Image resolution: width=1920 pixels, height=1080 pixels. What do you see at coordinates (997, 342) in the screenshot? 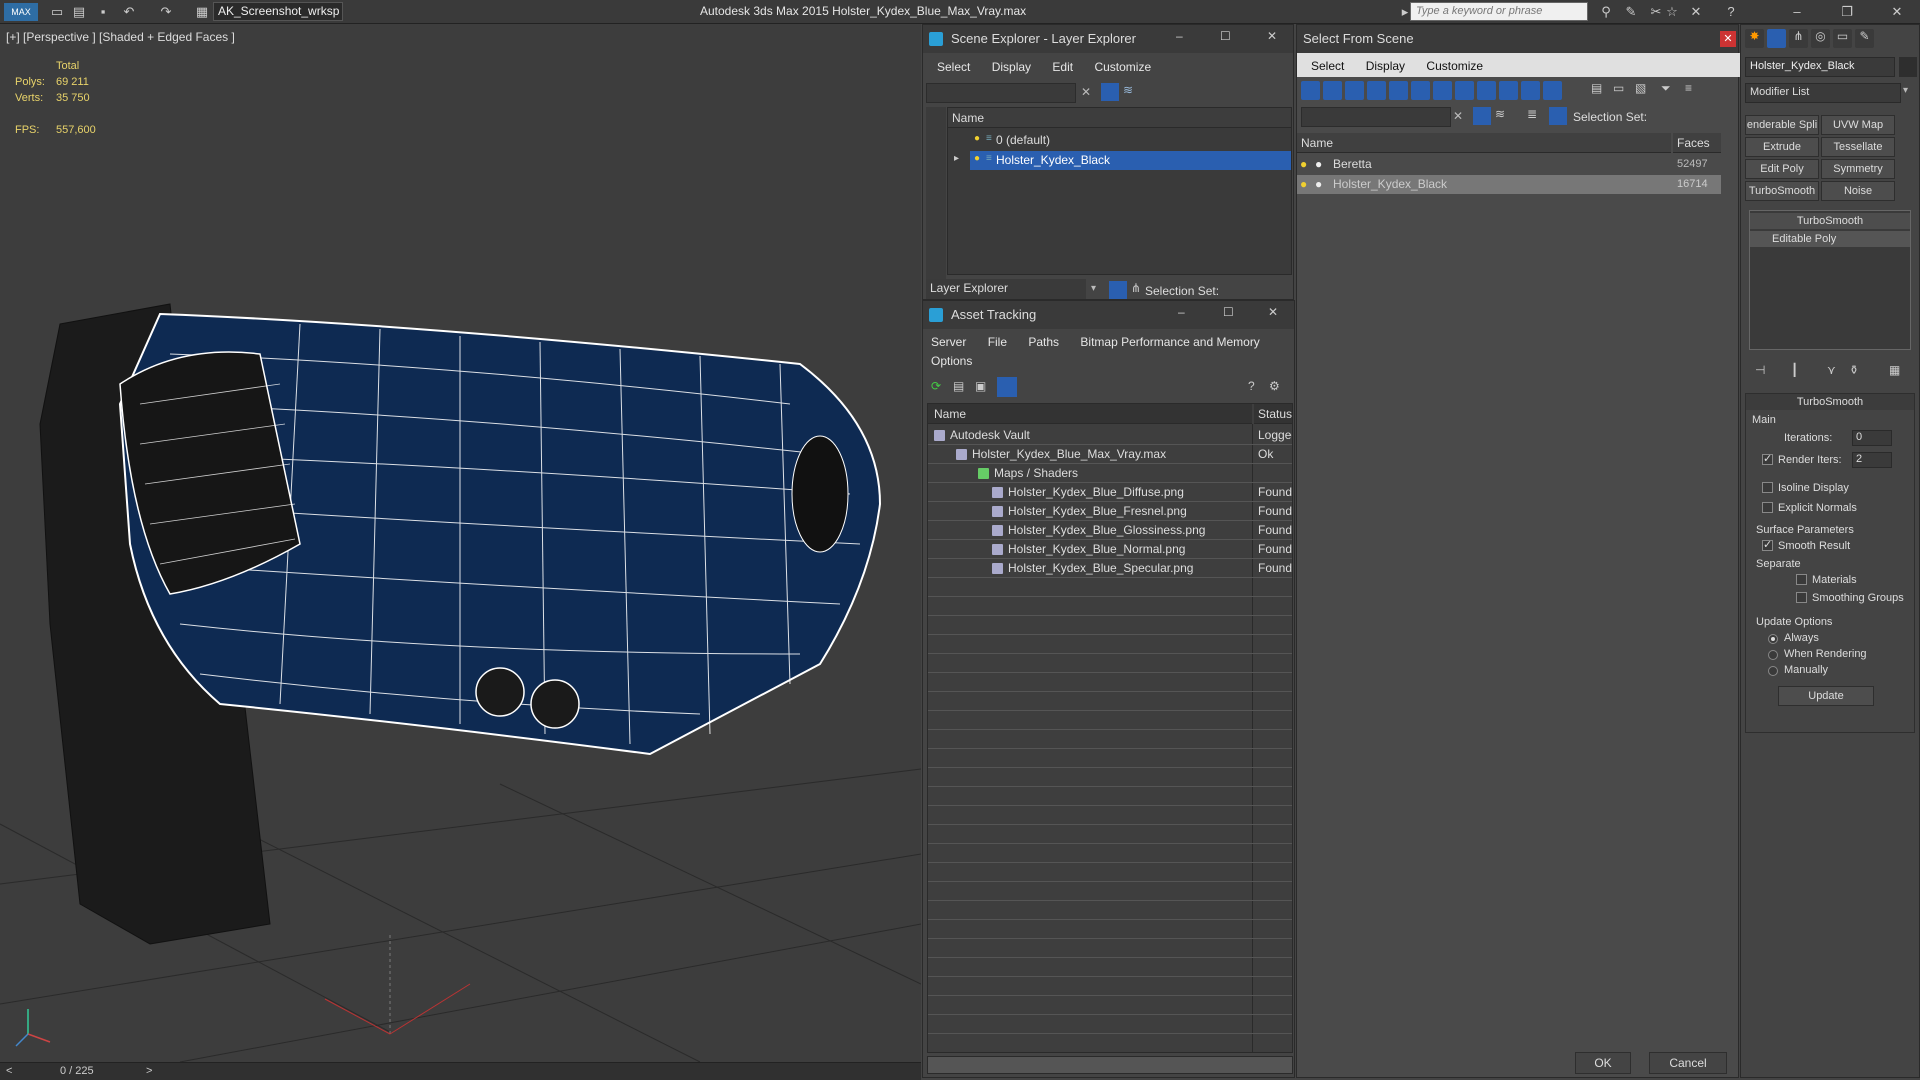
I see `menu-file: File` at bounding box center [997, 342].